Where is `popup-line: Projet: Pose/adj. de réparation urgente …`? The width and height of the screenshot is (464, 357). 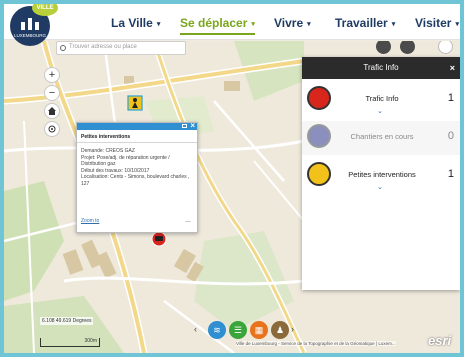
popup-line: Projet: Pose/adj. de réparation urgente … is located at coordinates (125, 161).